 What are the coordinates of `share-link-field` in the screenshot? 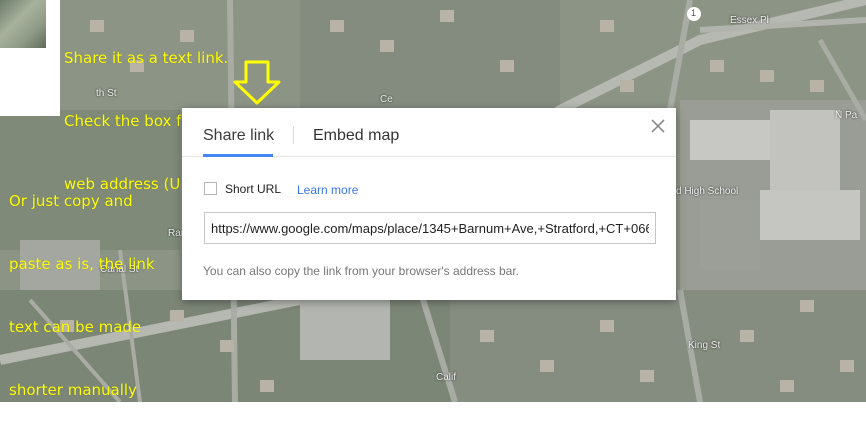 It's located at (430, 228).